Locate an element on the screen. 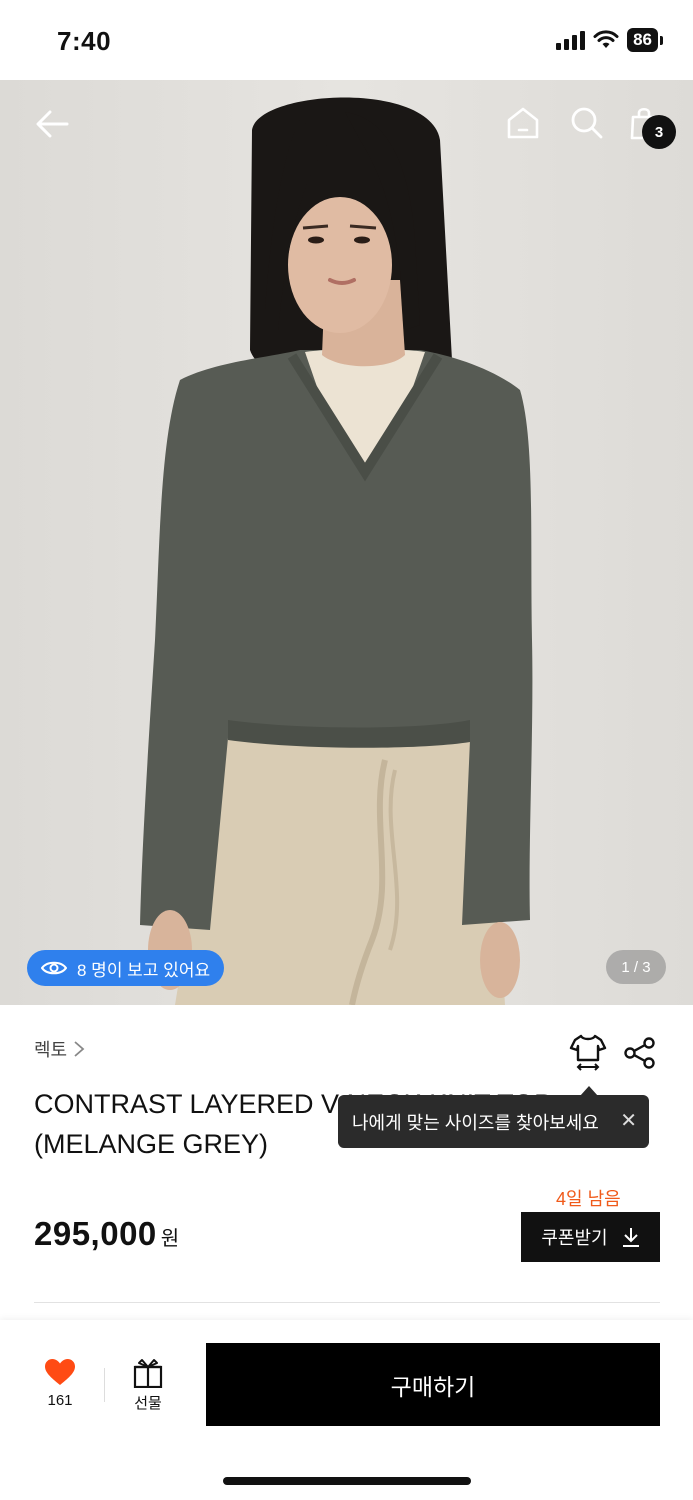 The height and width of the screenshot is (1500, 693). wifi-icon is located at coordinates (606, 39).